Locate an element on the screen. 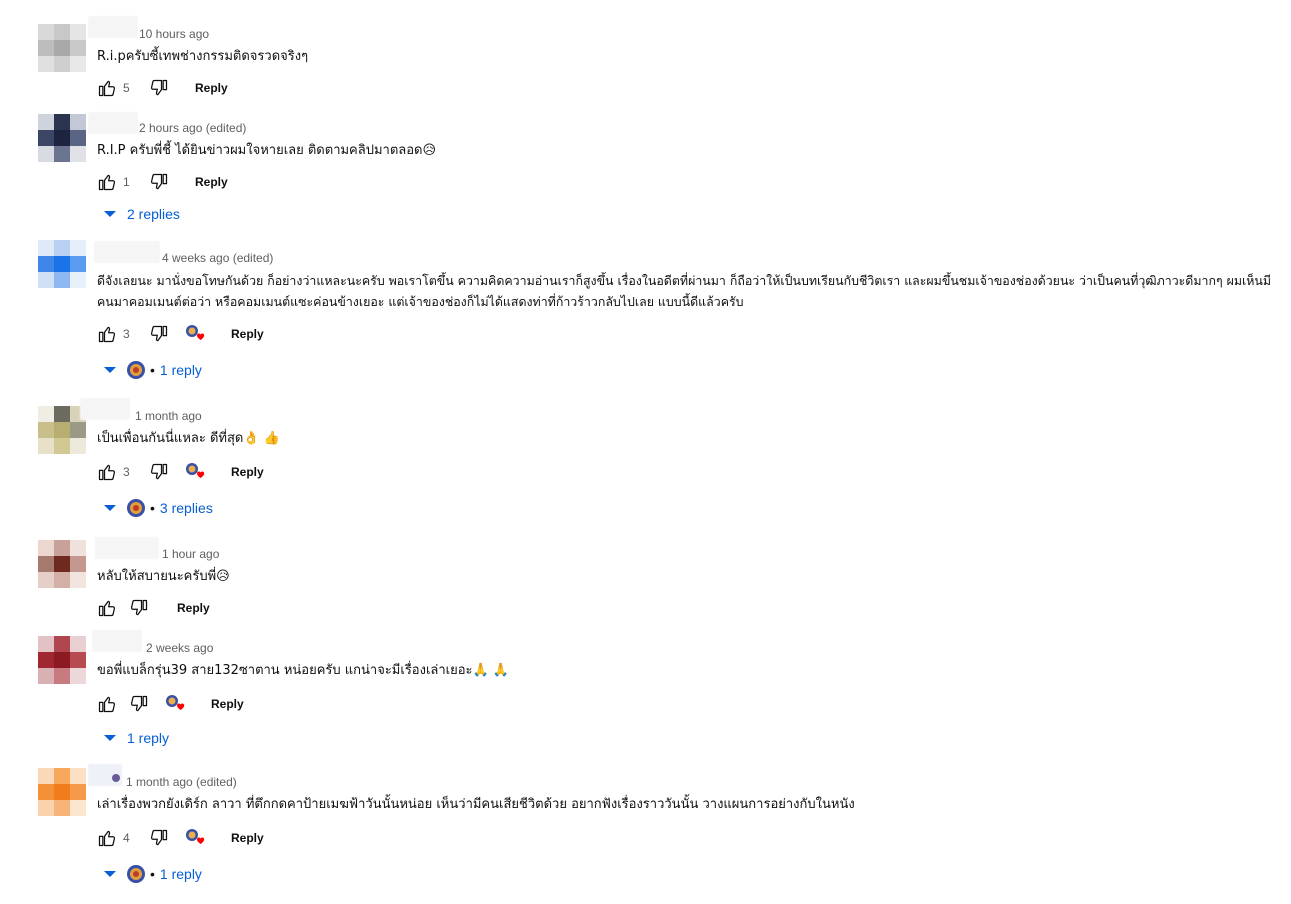  comment-timestamp: 2 weeks ago is located at coordinates (179, 648).